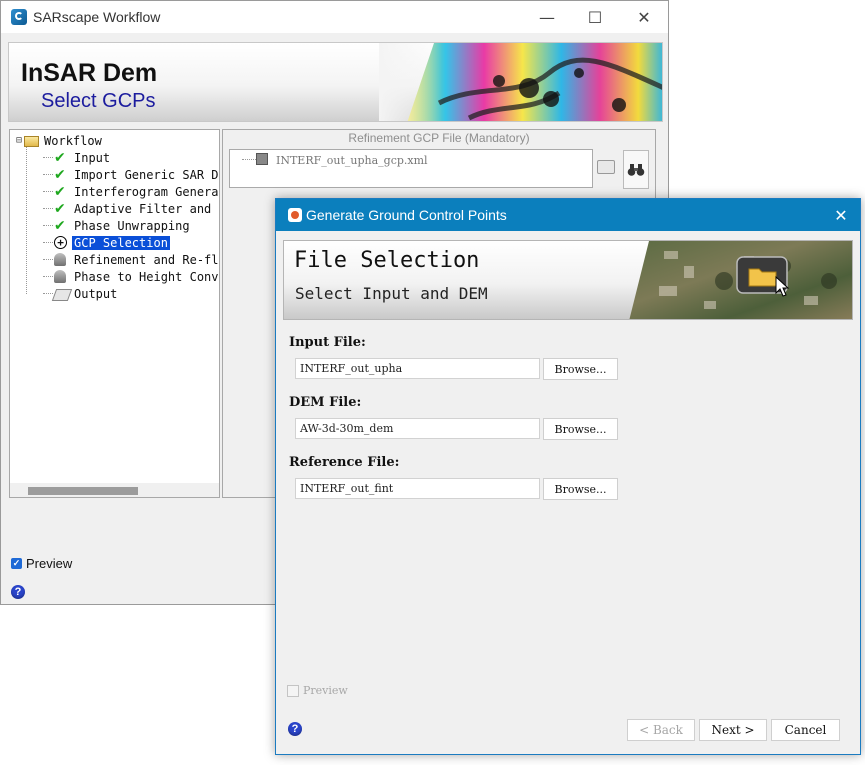 The image size is (865, 765). Describe the element at coordinates (146, 174) in the screenshot. I see `tree-item-label: Import Generic SAR Data` at that location.